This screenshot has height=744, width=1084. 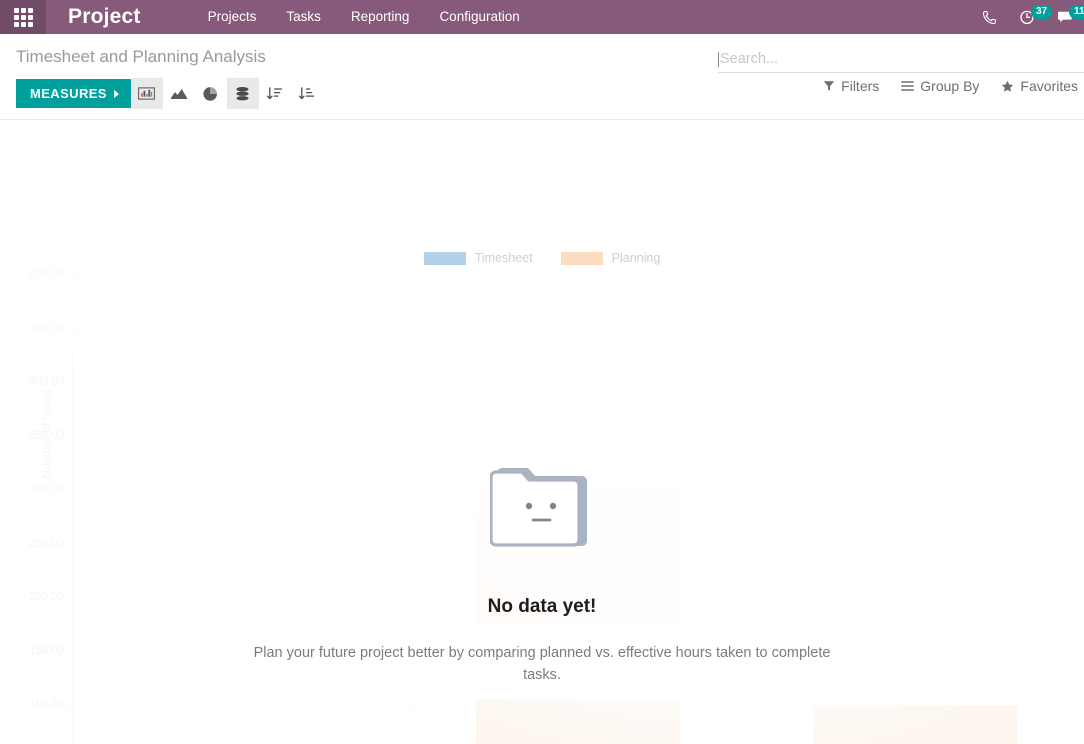 I want to click on activities-badge: 37, so click(x=1042, y=12).